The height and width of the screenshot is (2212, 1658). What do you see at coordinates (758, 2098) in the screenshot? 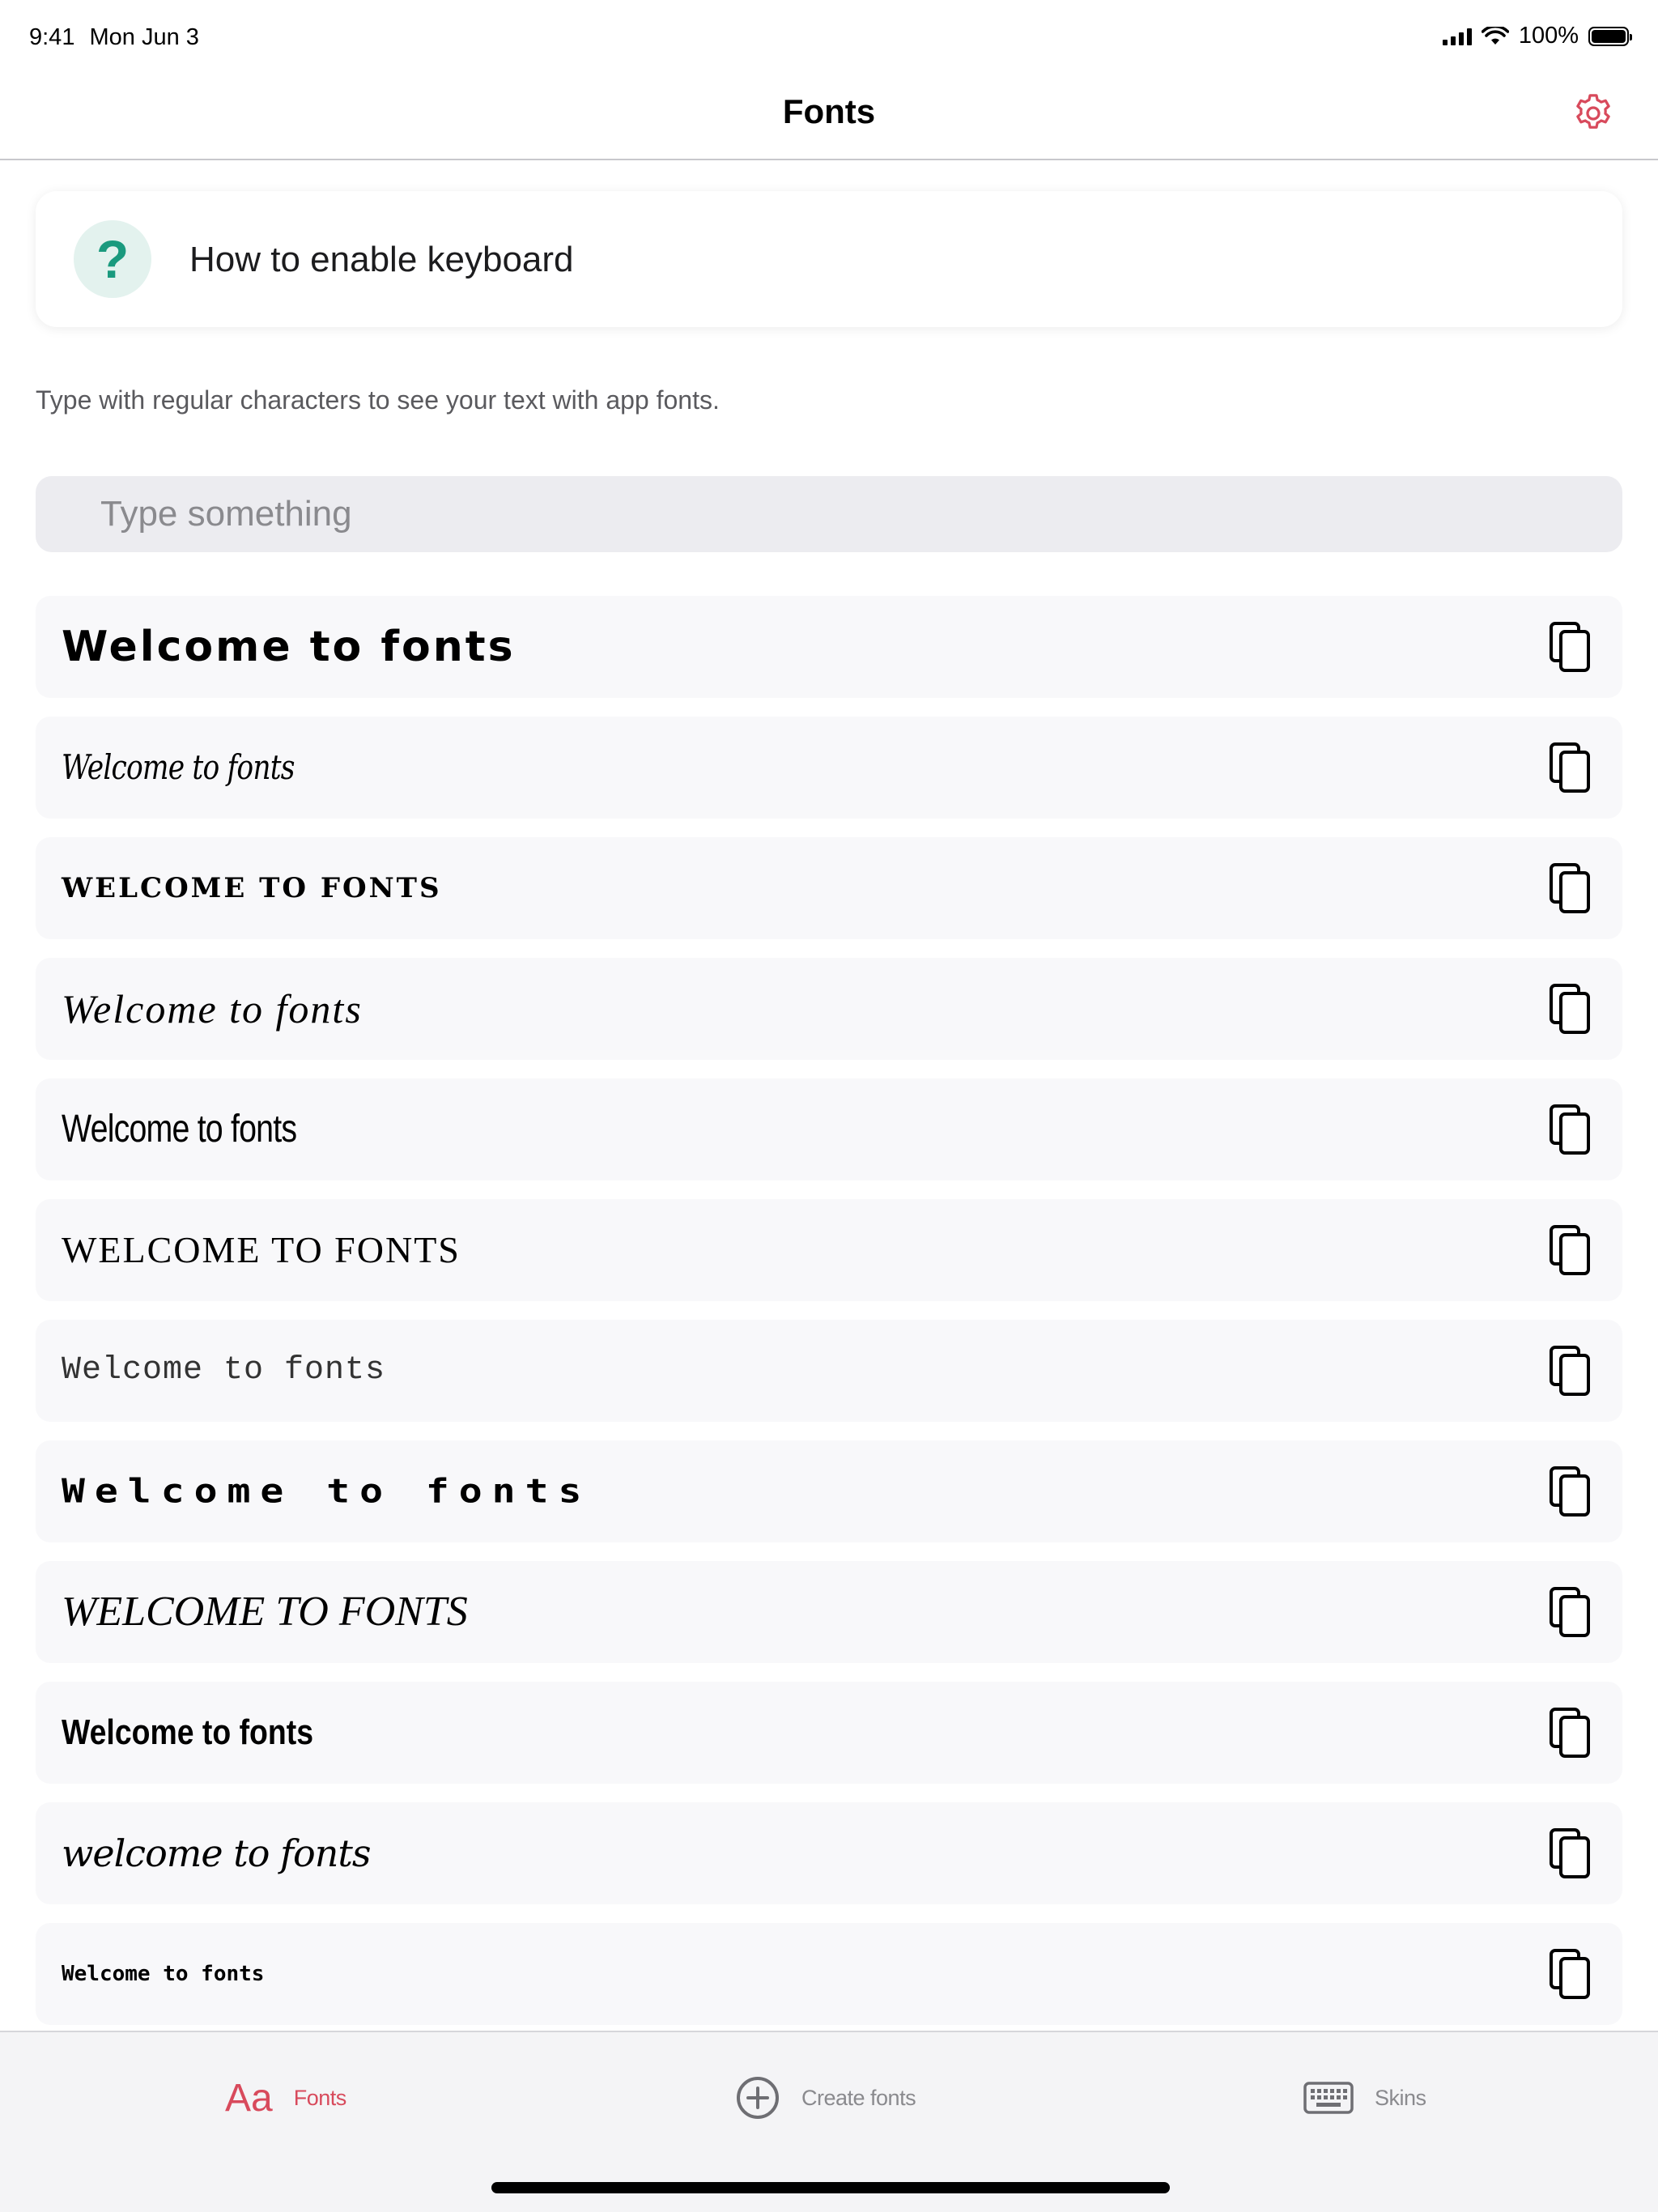
I see `plus-circle-icon` at bounding box center [758, 2098].